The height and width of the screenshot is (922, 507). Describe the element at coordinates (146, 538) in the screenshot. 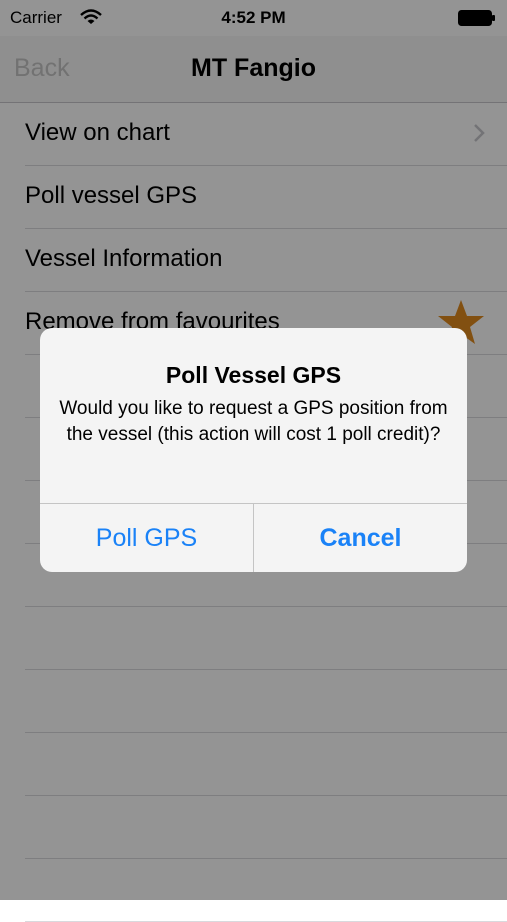

I see `poll-gps-button: Poll GPS` at that location.